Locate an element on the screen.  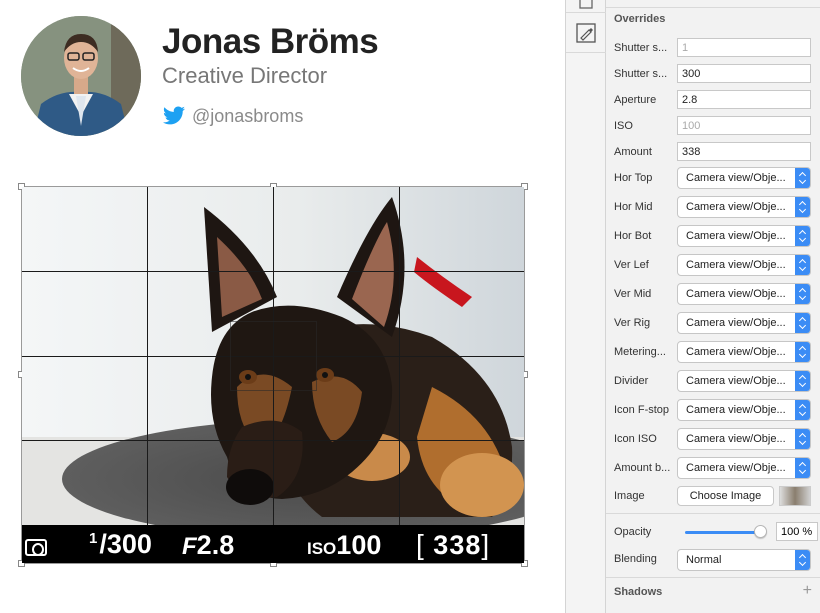
override-field-row: ISO 100 is located at coordinates (716, 127).